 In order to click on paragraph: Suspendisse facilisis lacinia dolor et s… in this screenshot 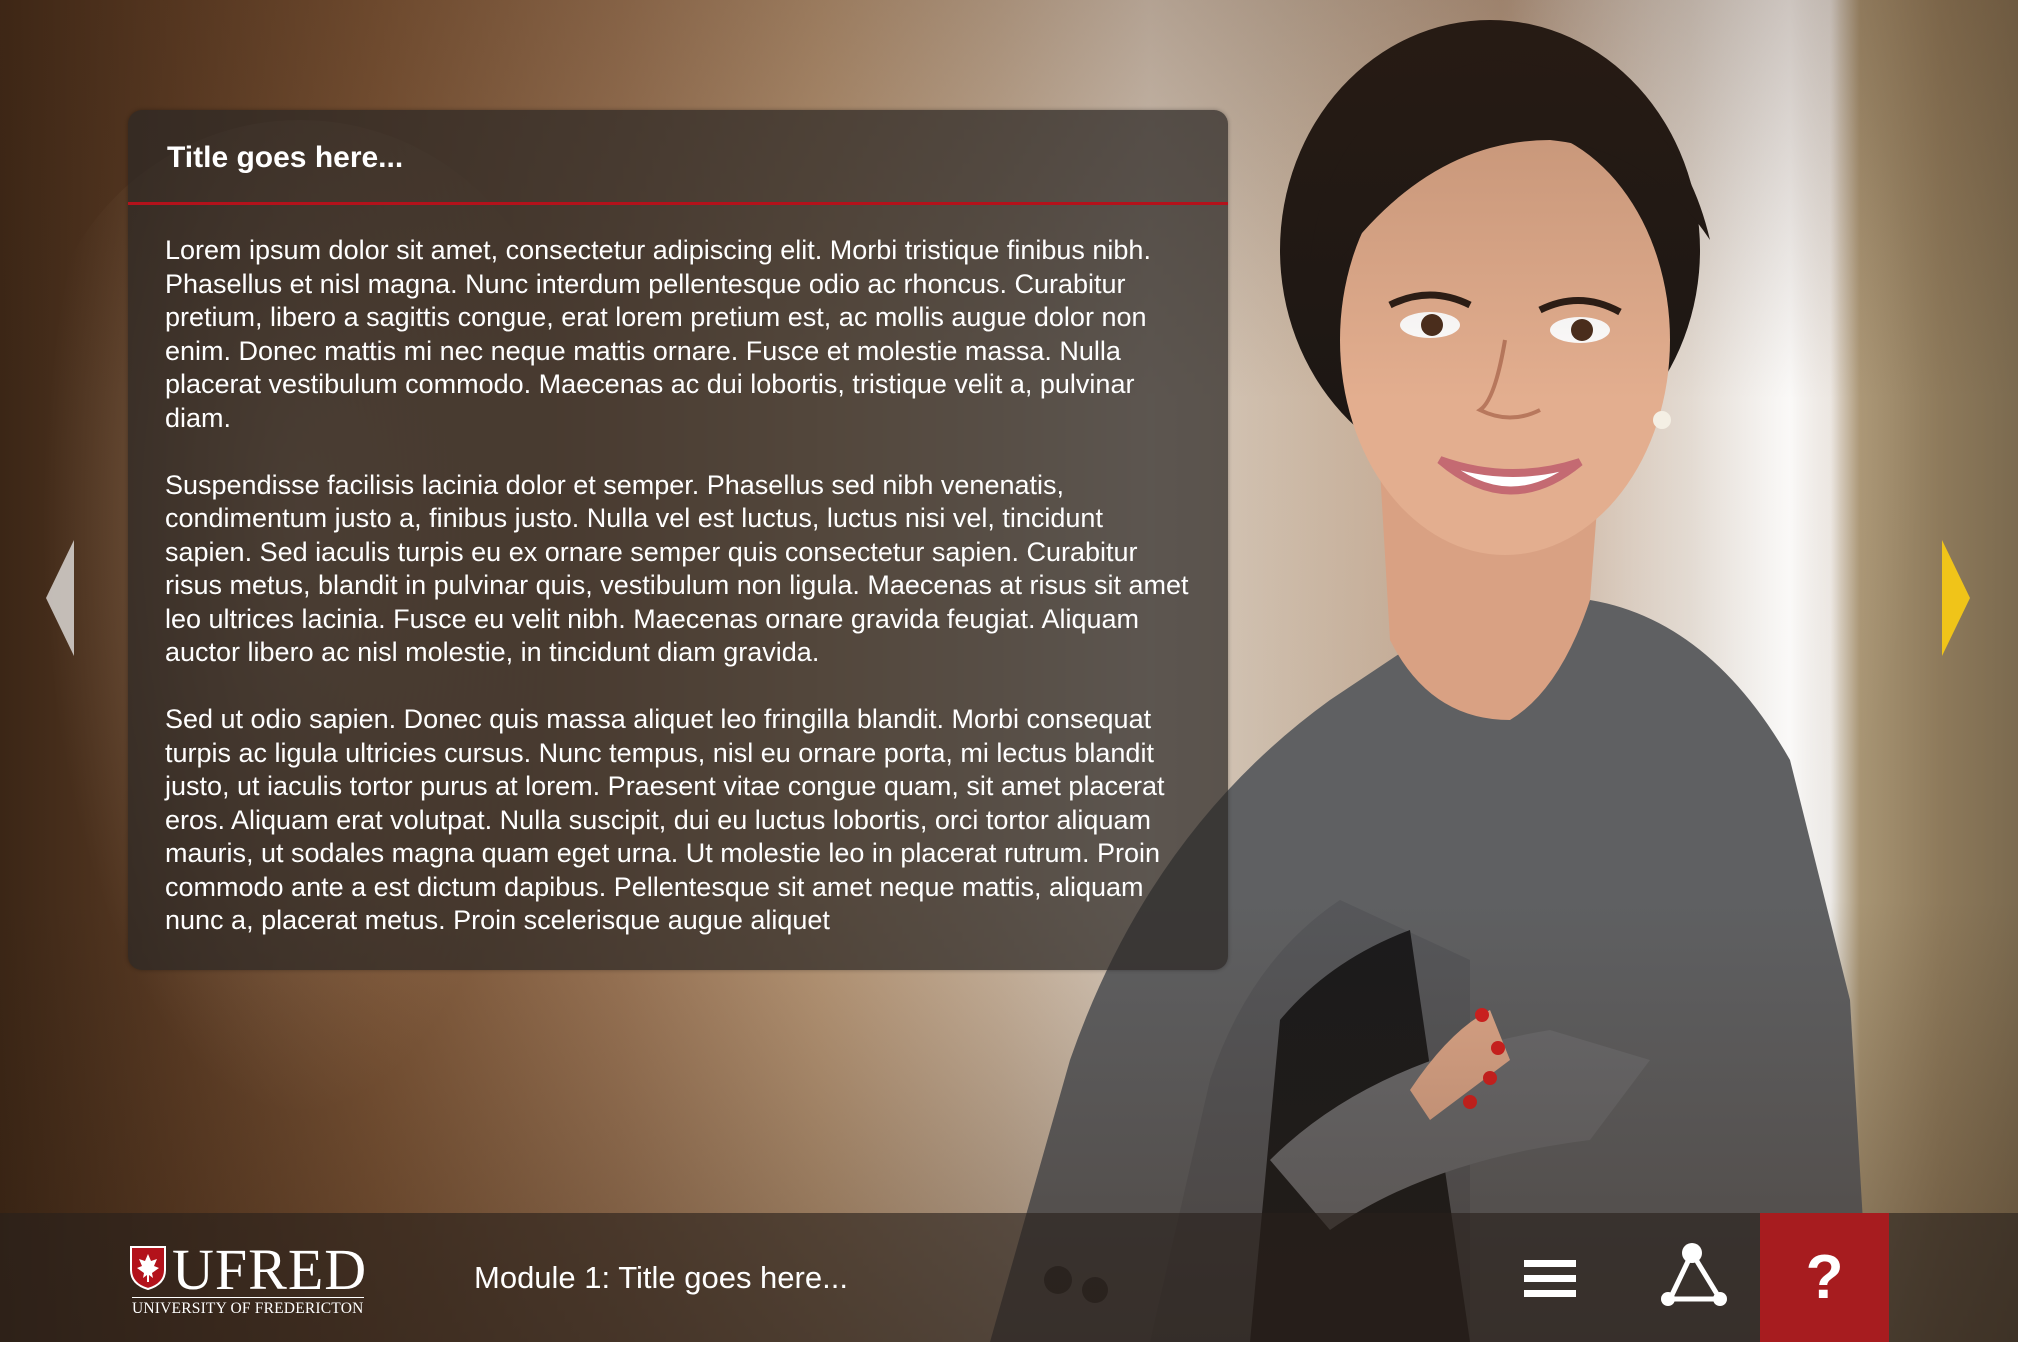, I will do `click(677, 568)`.